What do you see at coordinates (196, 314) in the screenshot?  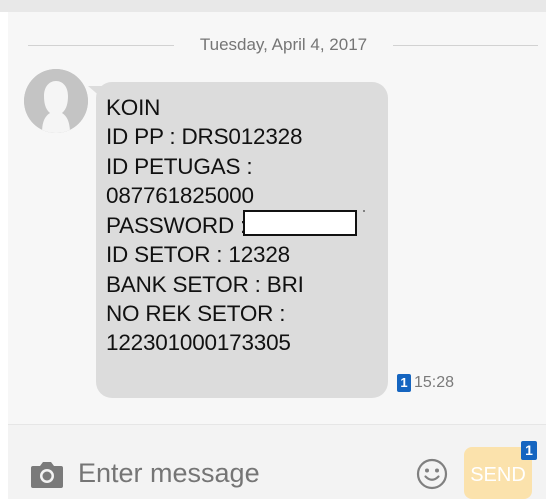 I see `message-line: NO REK SETOR :` at bounding box center [196, 314].